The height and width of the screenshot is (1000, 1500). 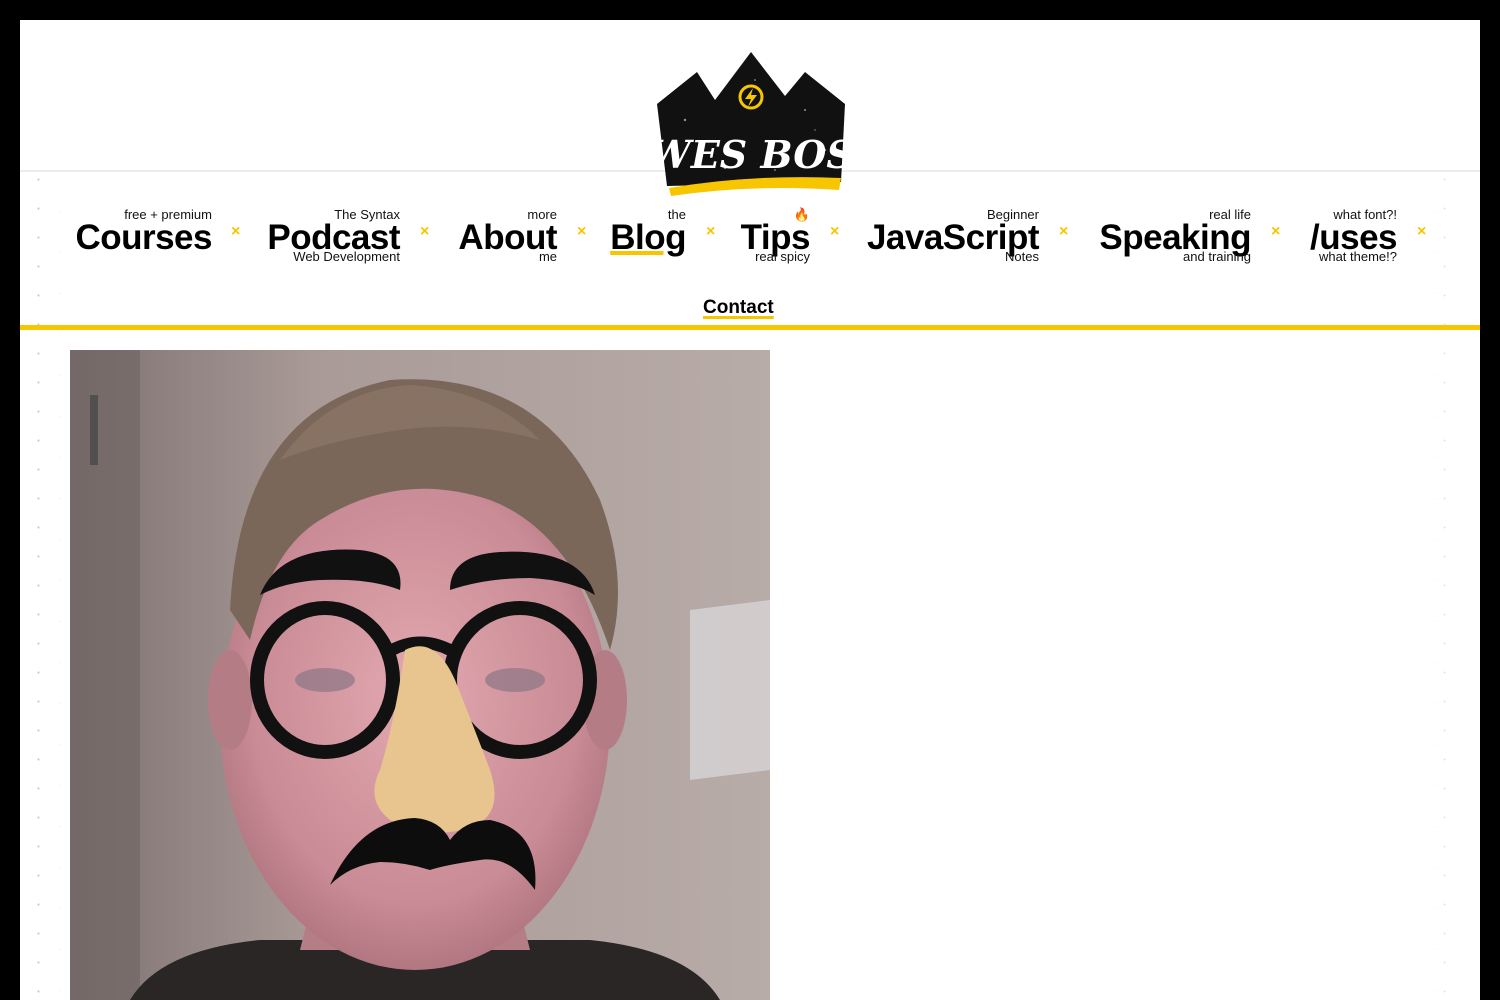 What do you see at coordinates (1022, 256) in the screenshot?
I see `nav-item-javascript-bottom: Notes` at bounding box center [1022, 256].